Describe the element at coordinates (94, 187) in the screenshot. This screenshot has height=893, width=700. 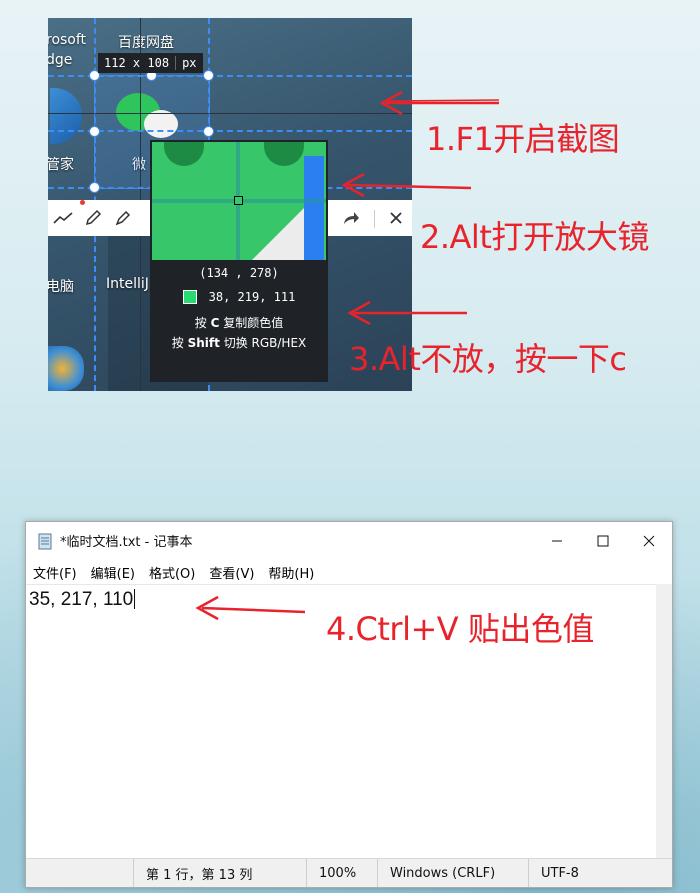
I see `resize-handle-bl` at that location.